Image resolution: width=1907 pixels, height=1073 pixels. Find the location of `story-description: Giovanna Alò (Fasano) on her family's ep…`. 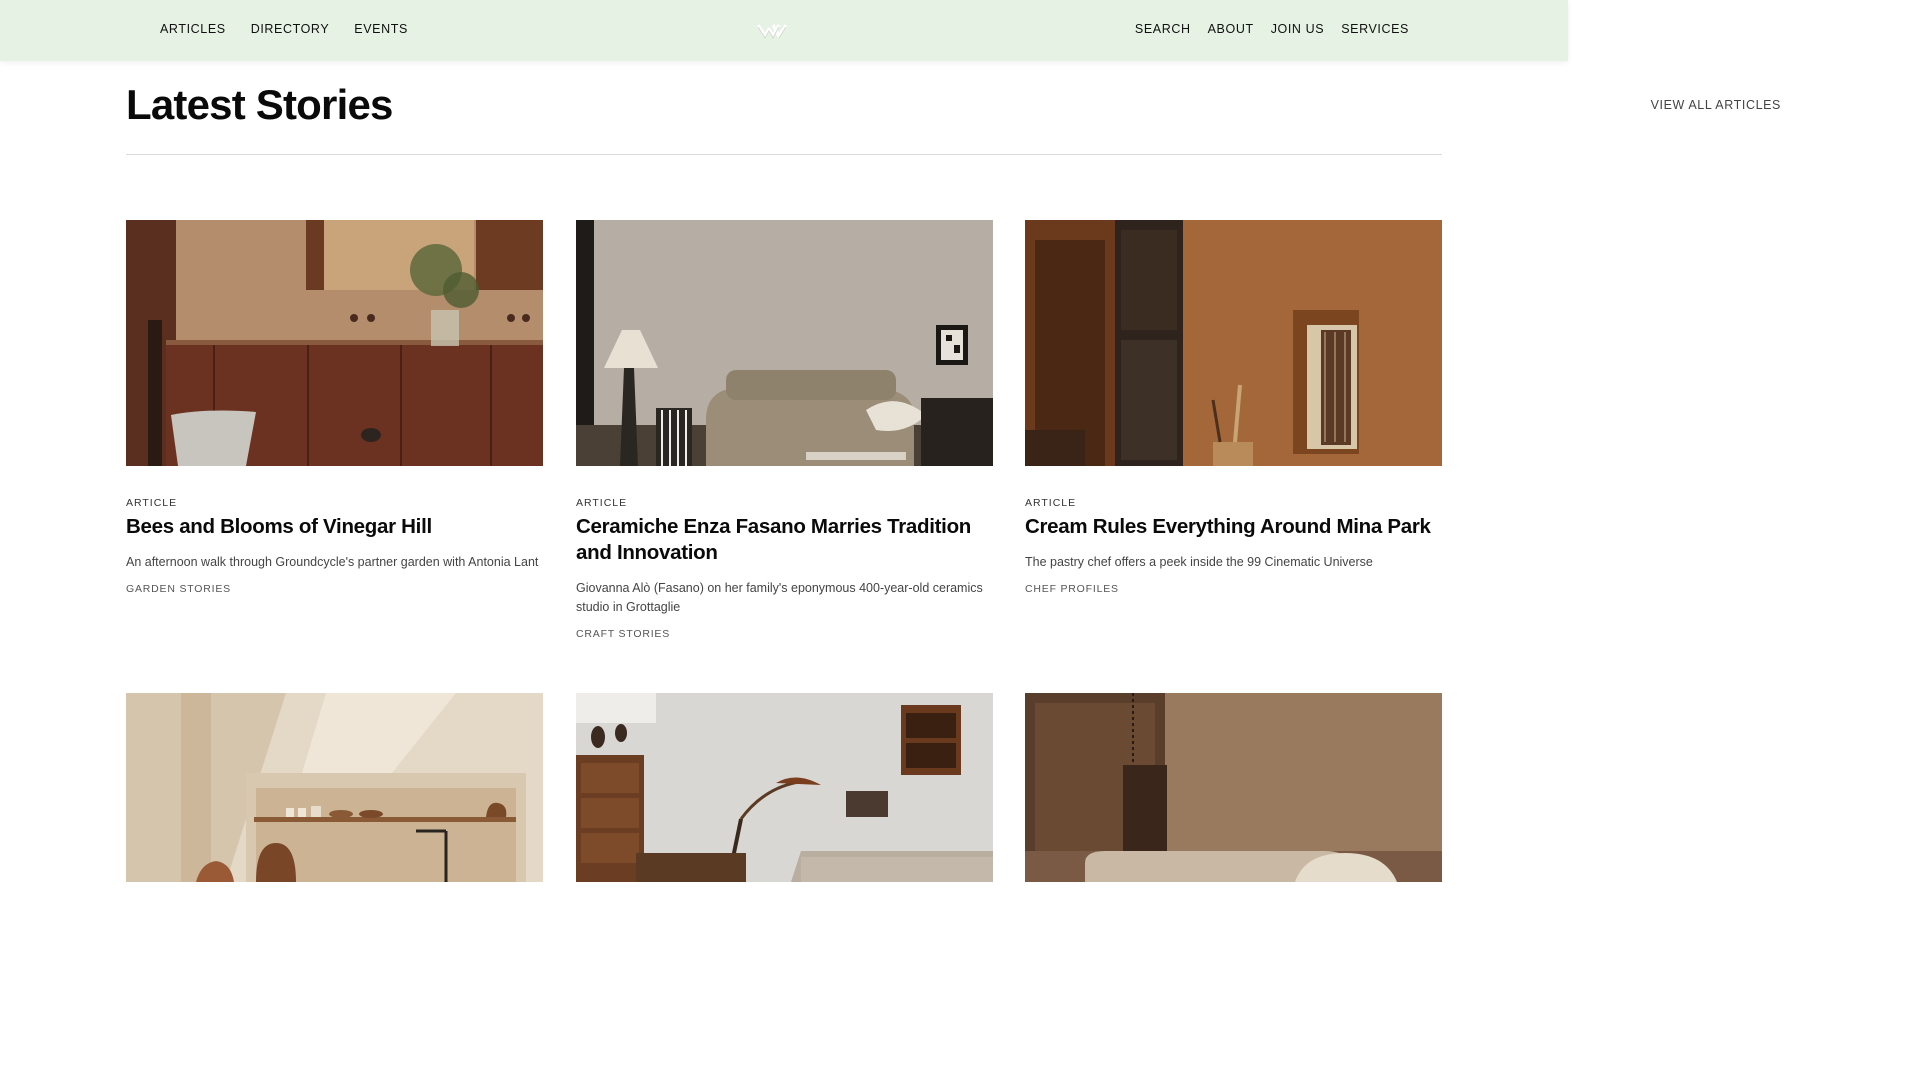

story-description: Giovanna Alò (Fasano) on her family's ep… is located at coordinates (779, 597).